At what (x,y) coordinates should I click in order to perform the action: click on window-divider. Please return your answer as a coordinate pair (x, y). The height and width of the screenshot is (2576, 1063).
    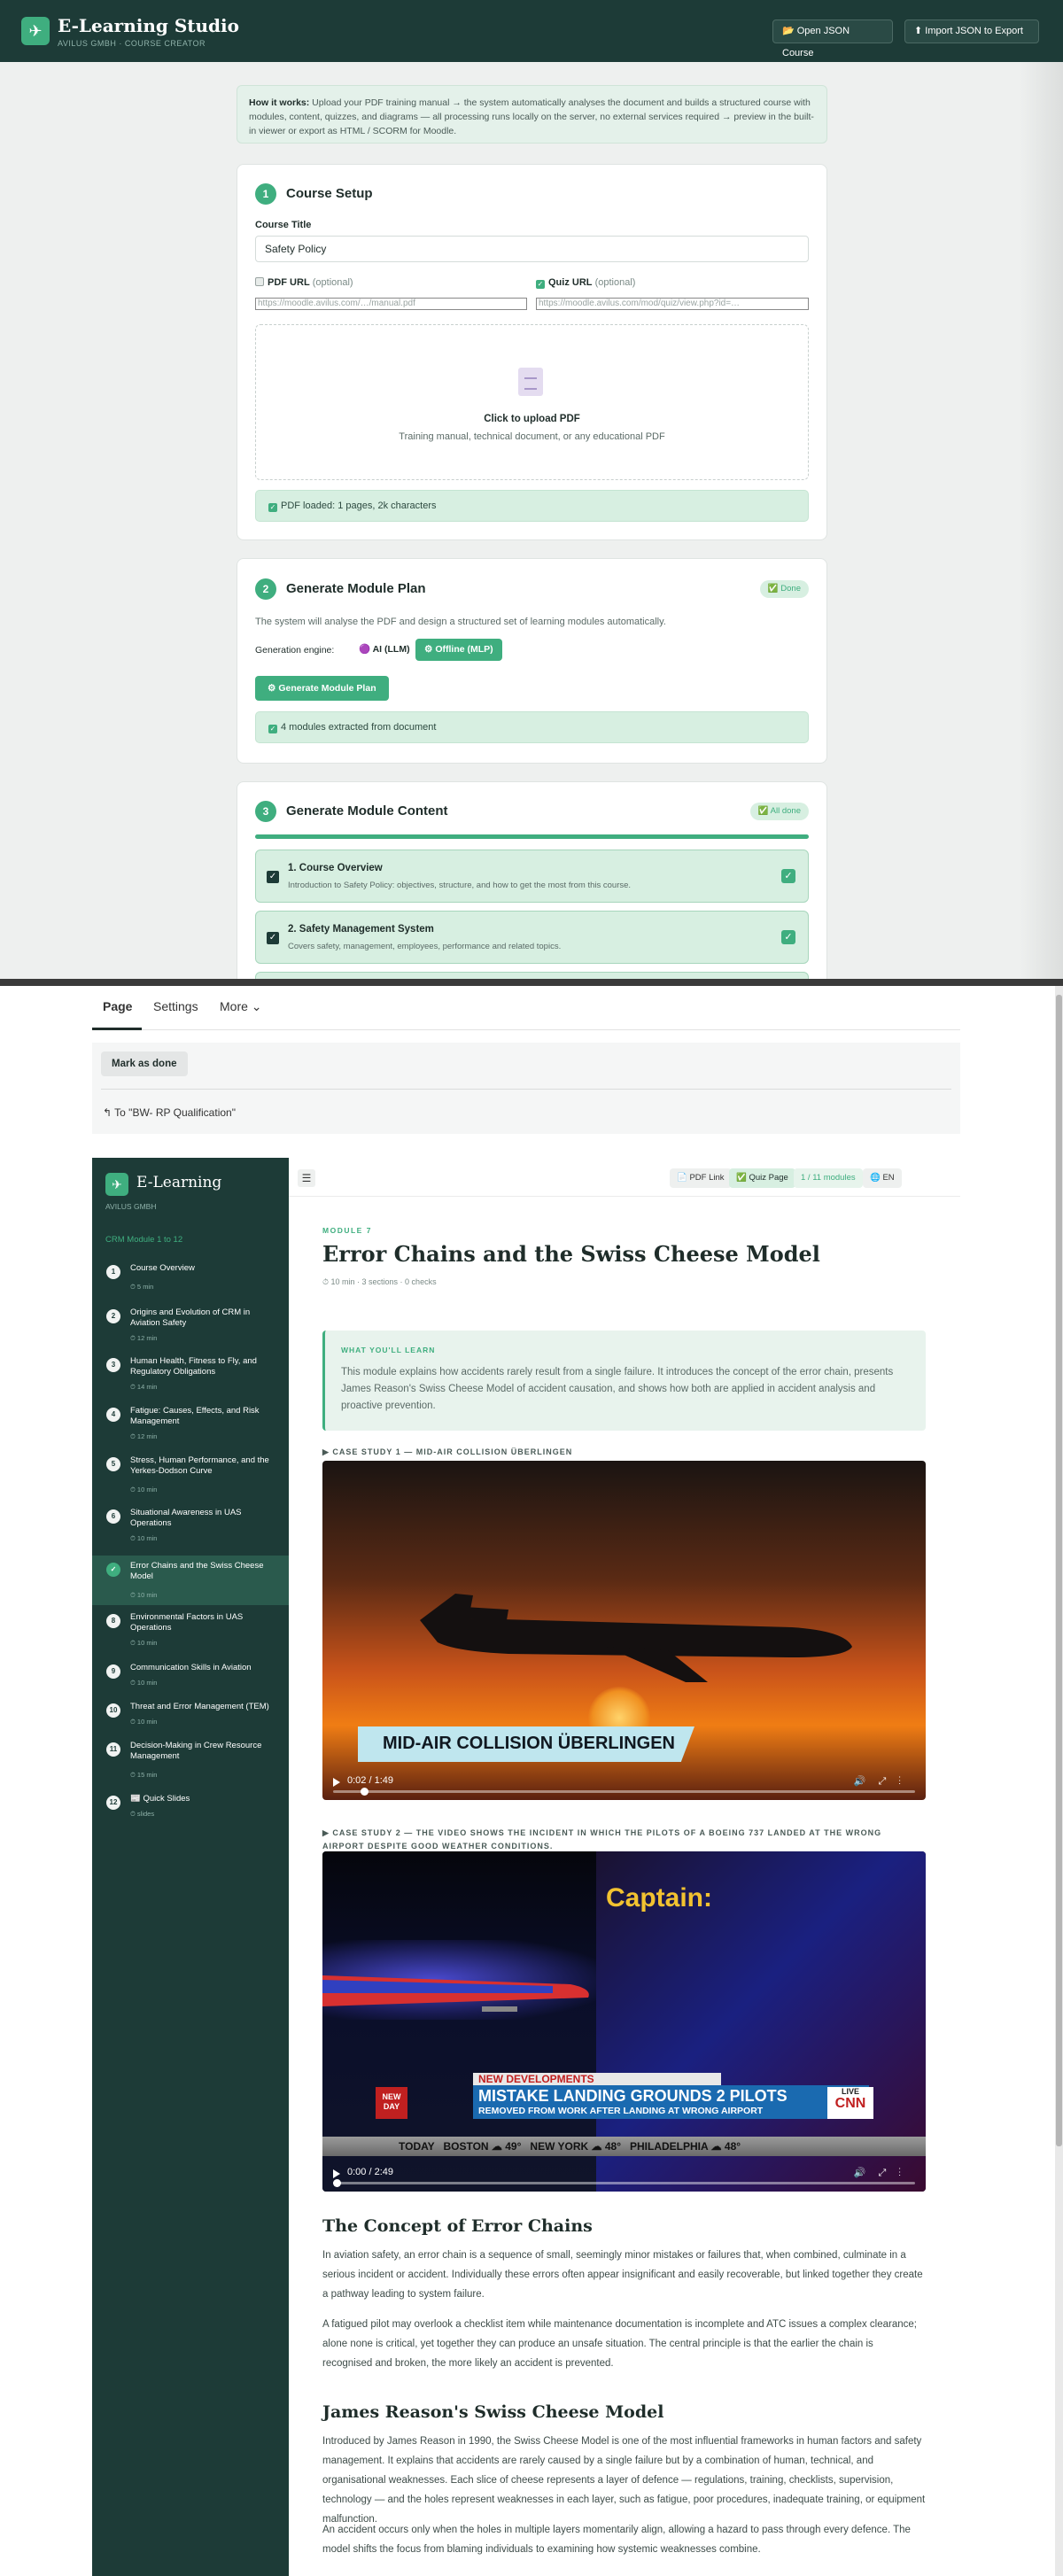
    Looking at the image, I should click on (531, 983).